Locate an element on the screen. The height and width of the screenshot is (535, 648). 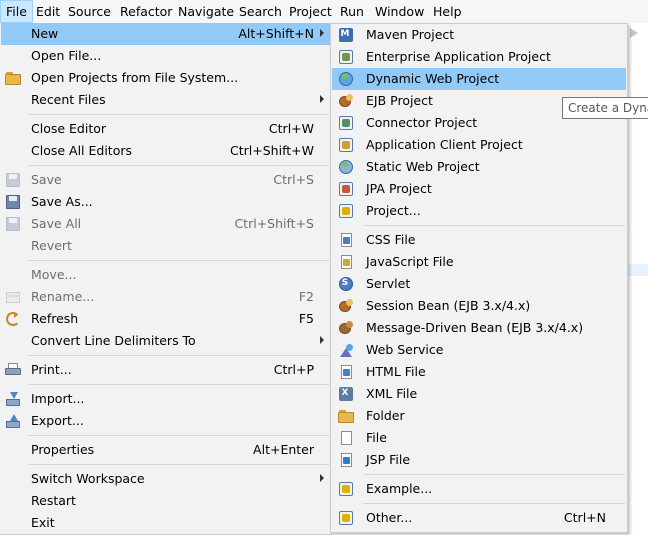
new-item-static-web-project: Static Web Project is located at coordinates (479, 167).